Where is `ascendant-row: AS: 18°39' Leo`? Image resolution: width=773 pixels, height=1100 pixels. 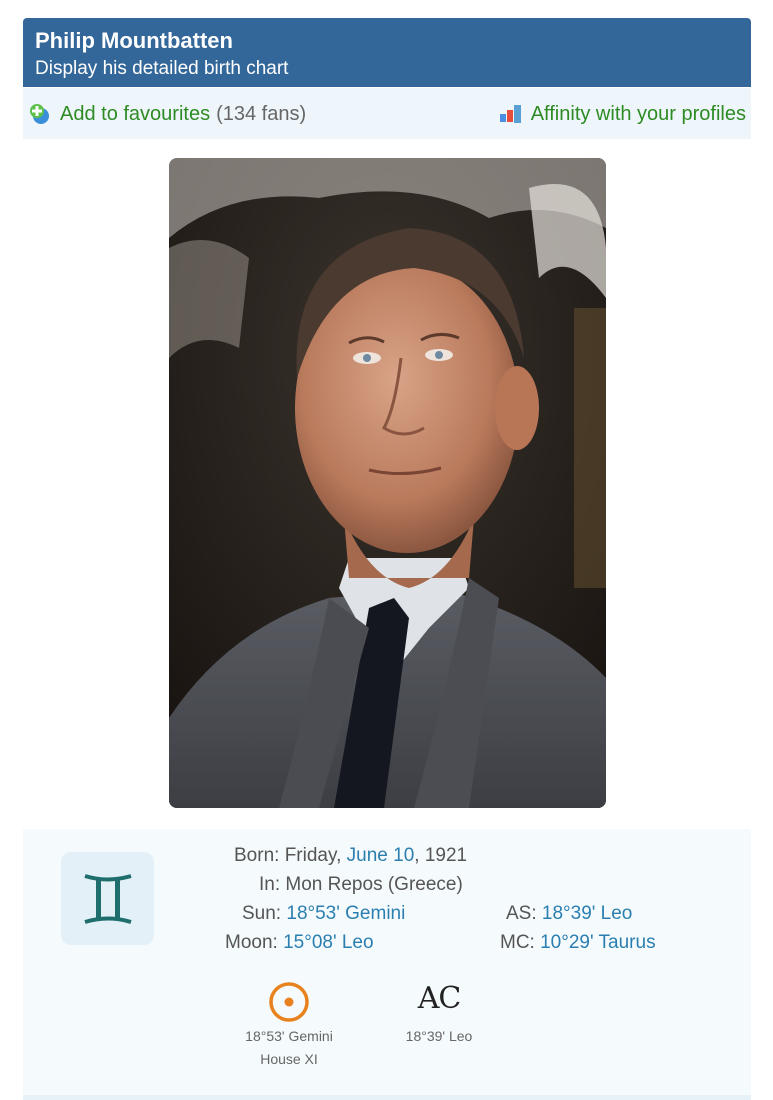 ascendant-row: AS: 18°39' Leo is located at coordinates (569, 914).